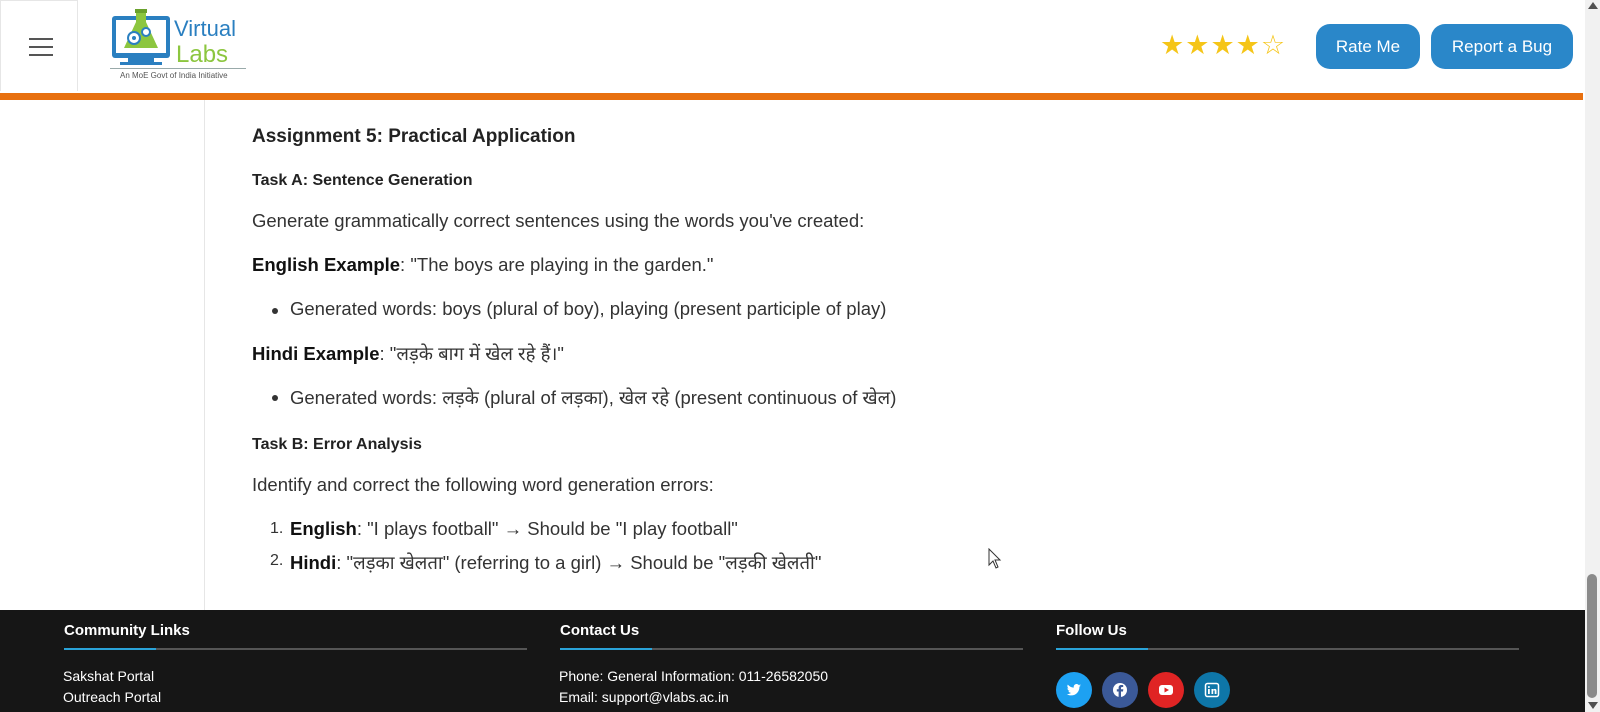 The height and width of the screenshot is (712, 1600). What do you see at coordinates (178, 68) in the screenshot?
I see `logo-divider` at bounding box center [178, 68].